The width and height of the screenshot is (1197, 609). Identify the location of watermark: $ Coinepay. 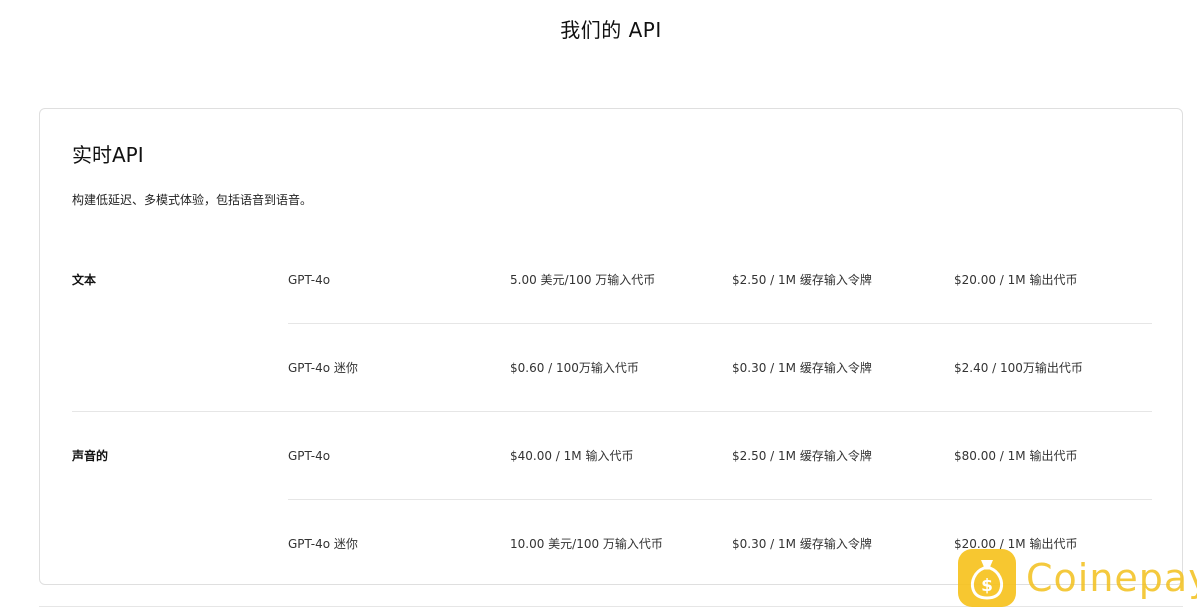
(1077, 578).